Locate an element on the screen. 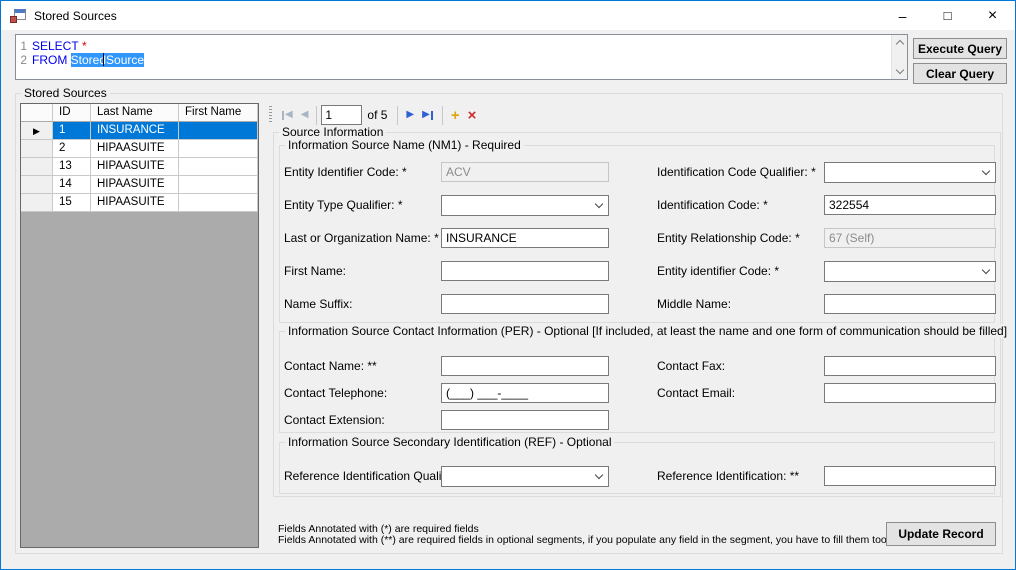 The height and width of the screenshot is (570, 1016). entity-relationship-code-label: Entity Relationship Code: * is located at coordinates (728, 238).